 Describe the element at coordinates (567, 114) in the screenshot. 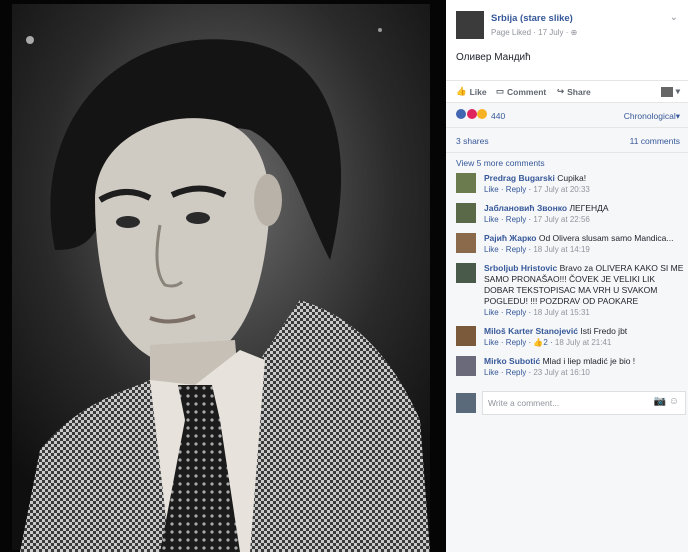

I see `reactions-bar: 440 Chronological▾` at that location.